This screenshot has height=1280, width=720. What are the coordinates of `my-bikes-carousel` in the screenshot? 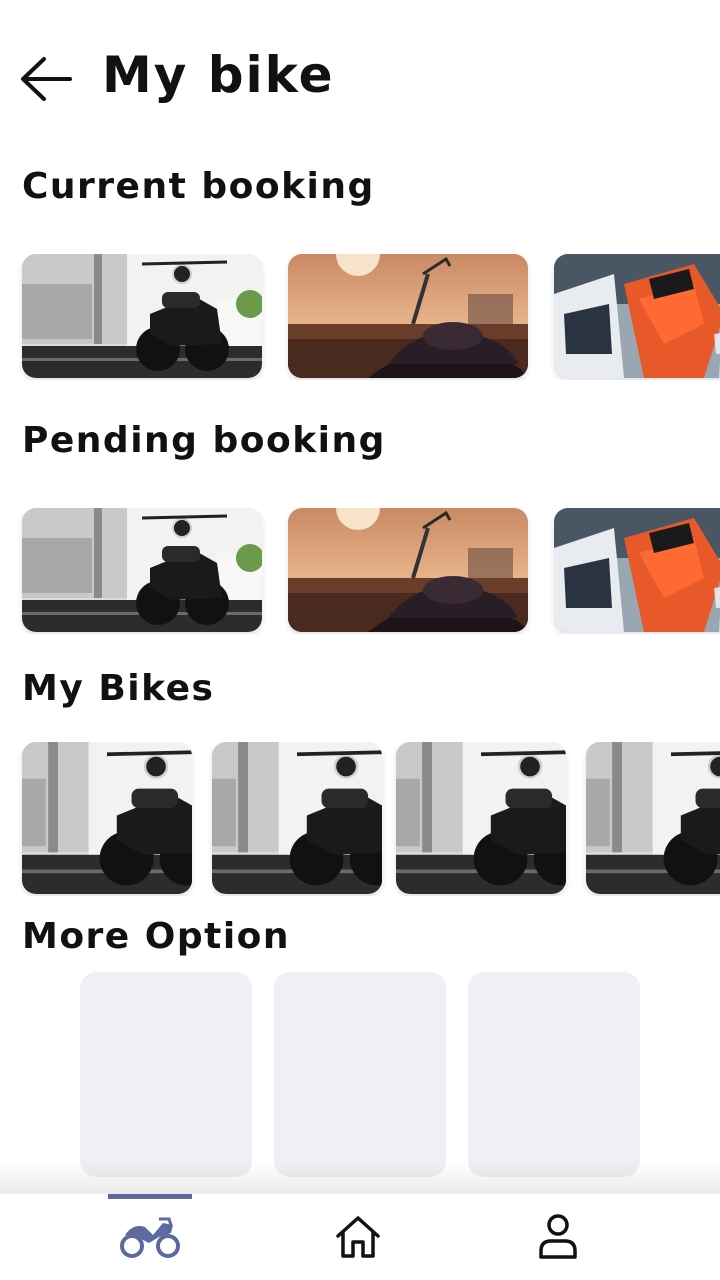 It's located at (360, 819).